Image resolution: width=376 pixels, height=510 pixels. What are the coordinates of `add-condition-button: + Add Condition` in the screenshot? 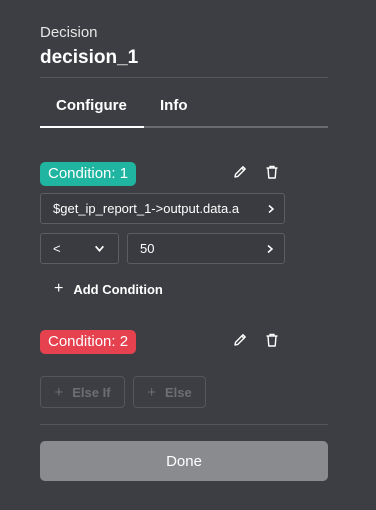 It's located at (108, 289).